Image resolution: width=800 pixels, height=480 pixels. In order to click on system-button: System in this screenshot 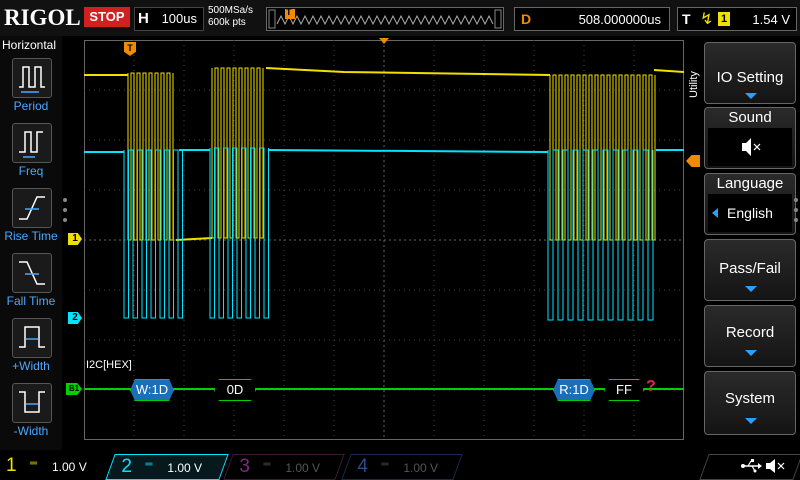, I will do `click(750, 403)`.